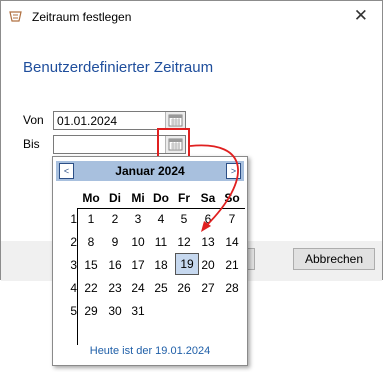  I want to click on calendar-day: 23, so click(115, 288).